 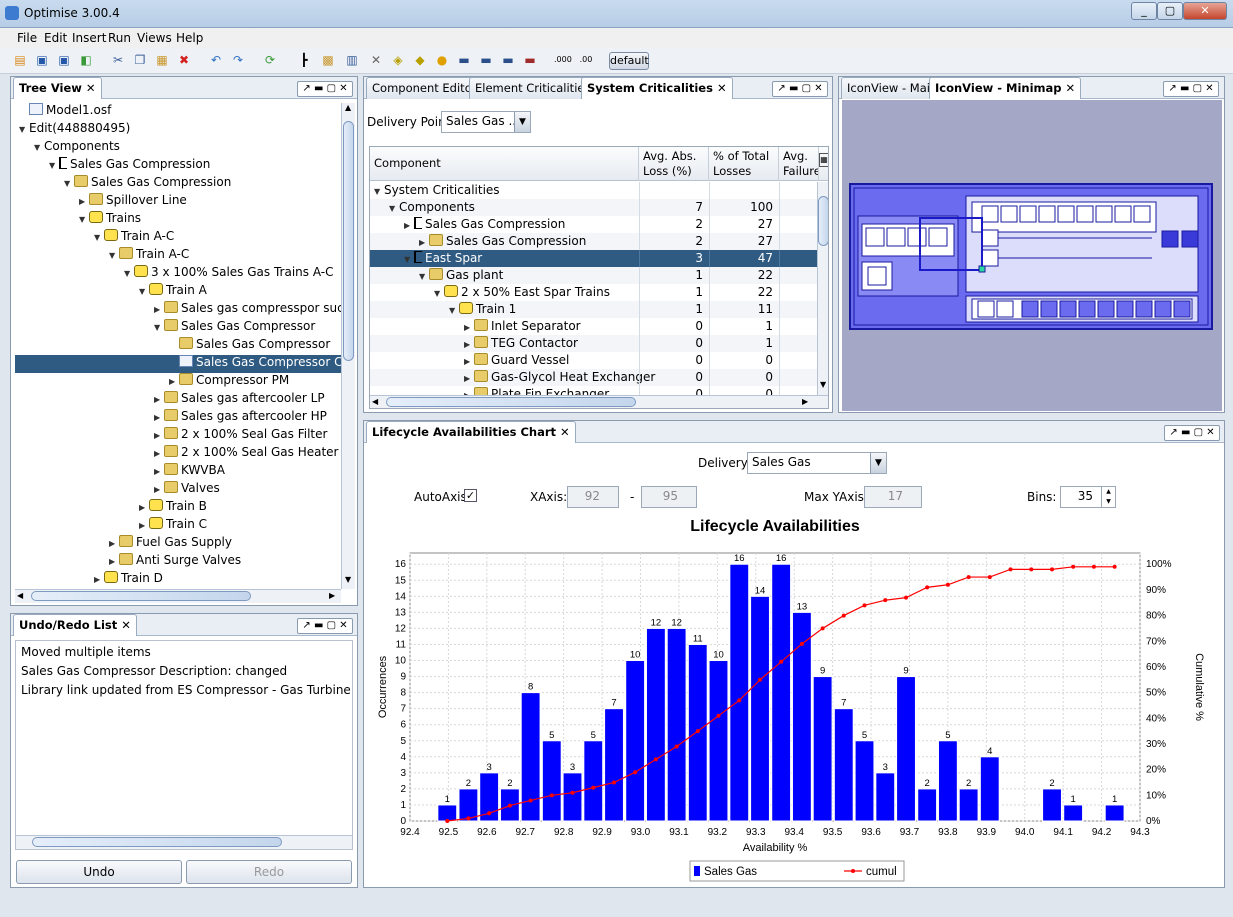 I want to click on table-row: ▼ 2 x 50% East Spar Trains 1 22, so click(x=594, y=292).